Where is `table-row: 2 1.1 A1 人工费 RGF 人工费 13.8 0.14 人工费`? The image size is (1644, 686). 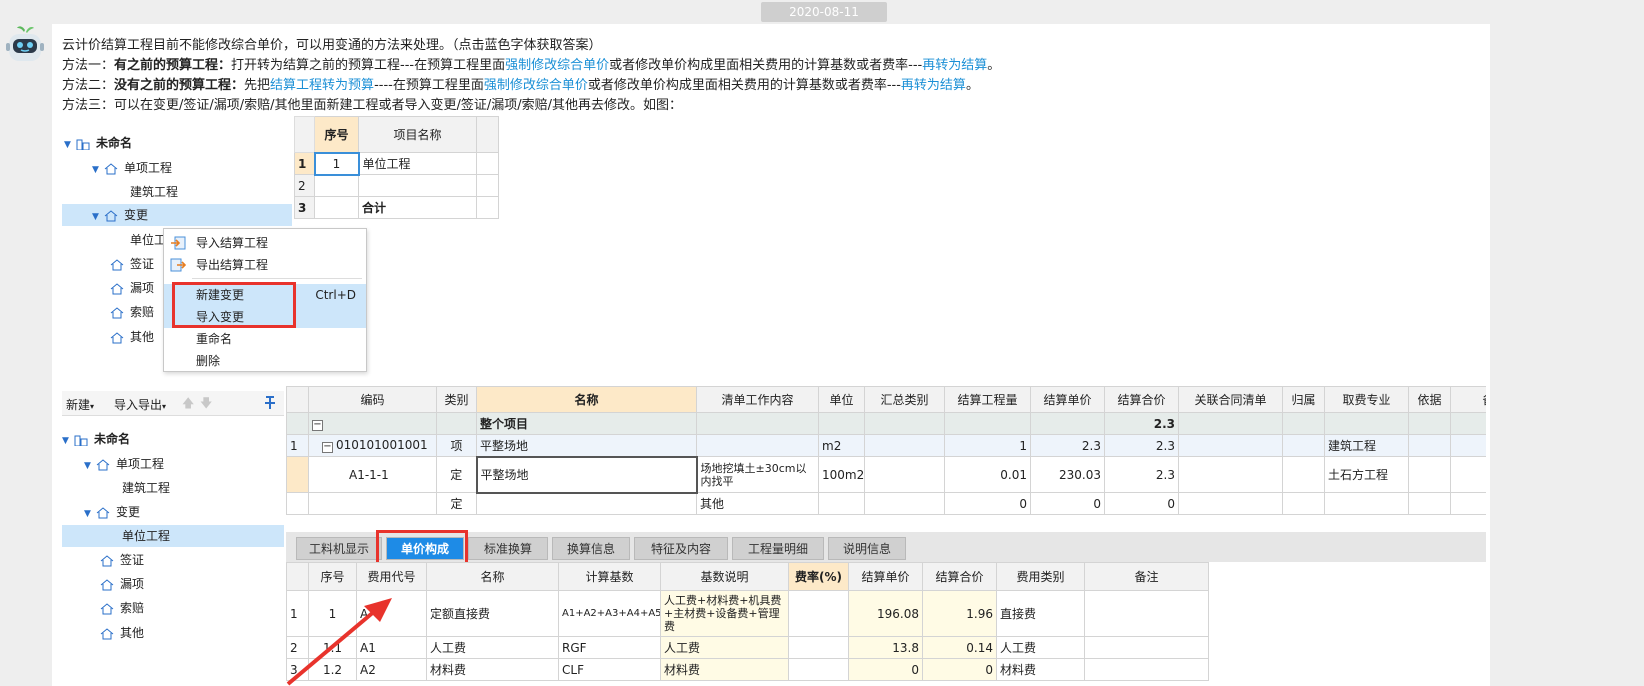
table-row: 2 1.1 A1 人工费 RGF 人工费 13.8 0.14 人工费 is located at coordinates (747, 647).